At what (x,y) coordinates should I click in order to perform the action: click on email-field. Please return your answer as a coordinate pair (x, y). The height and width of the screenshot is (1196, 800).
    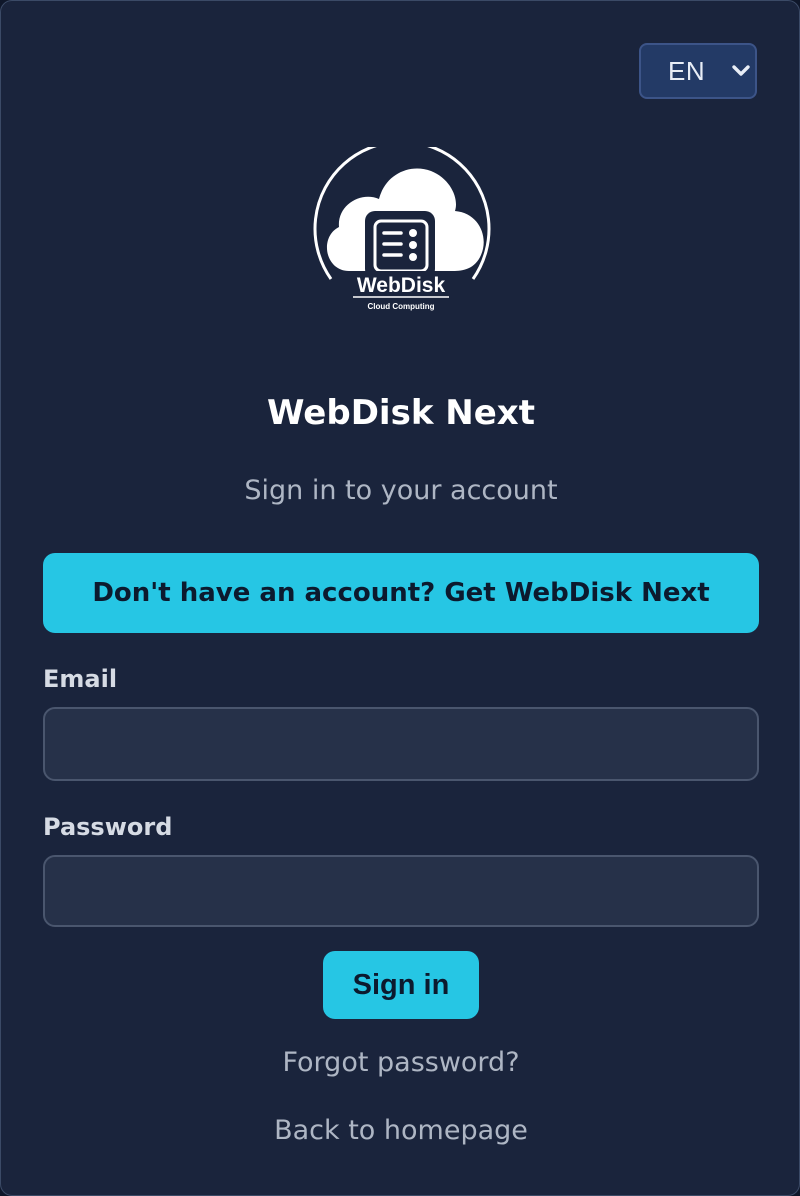
    Looking at the image, I should click on (401, 744).